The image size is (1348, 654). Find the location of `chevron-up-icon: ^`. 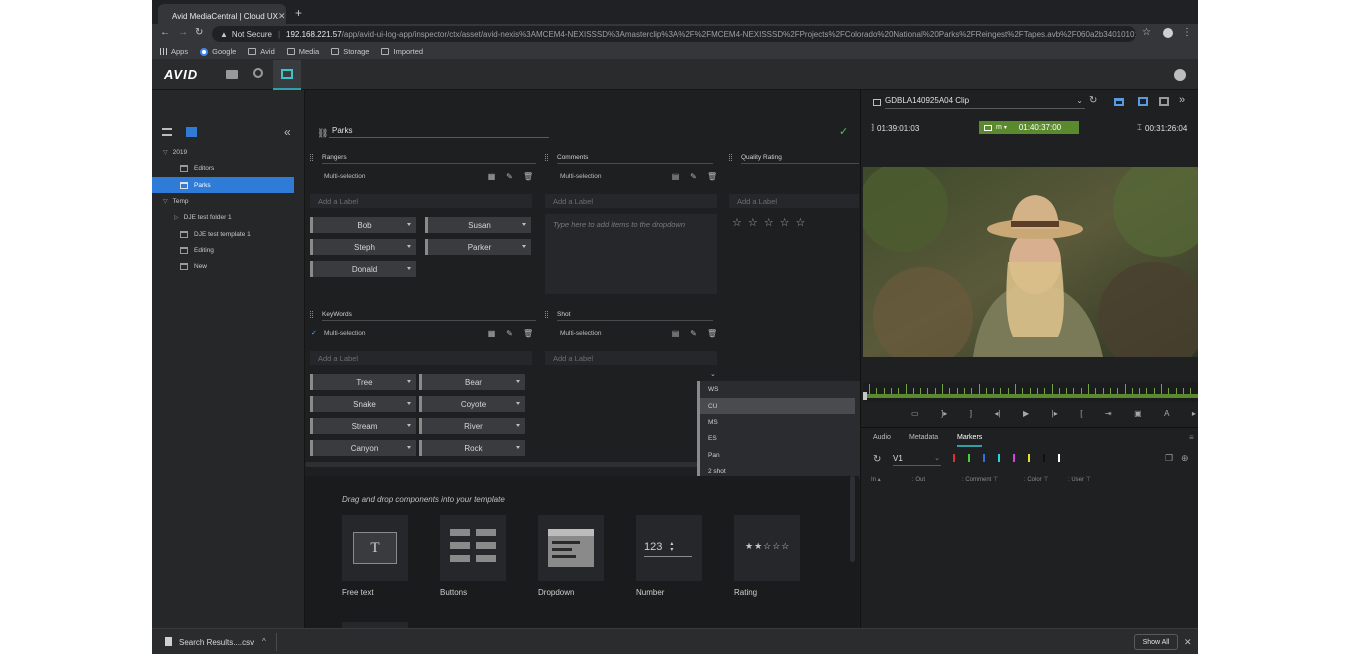

chevron-up-icon: ^ is located at coordinates (264, 641).